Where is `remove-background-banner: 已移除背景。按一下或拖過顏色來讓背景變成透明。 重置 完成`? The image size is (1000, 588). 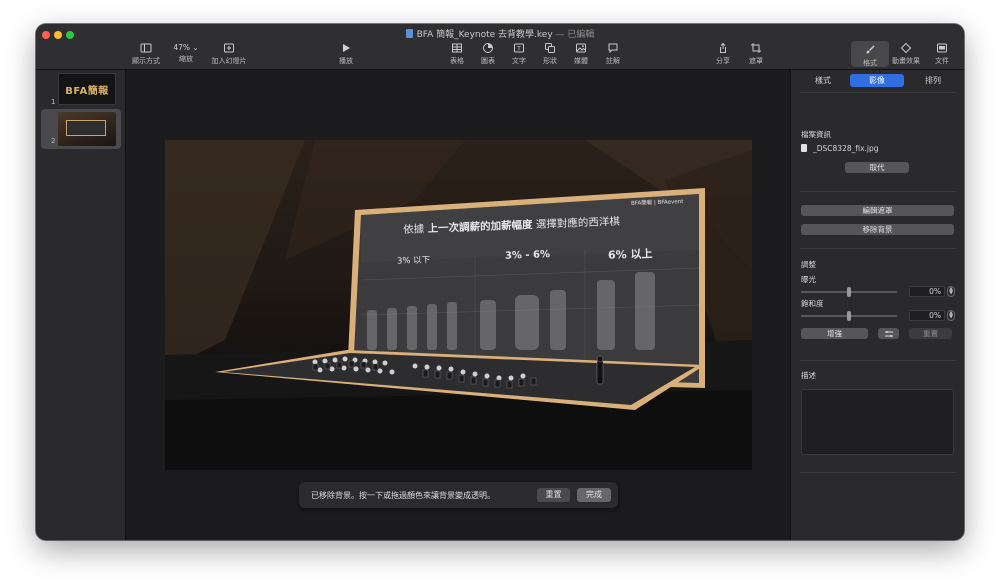 remove-background-banner: 已移除背景。按一下或拖過顏色來讓背景變成透明。 重置 完成 is located at coordinates (458, 495).